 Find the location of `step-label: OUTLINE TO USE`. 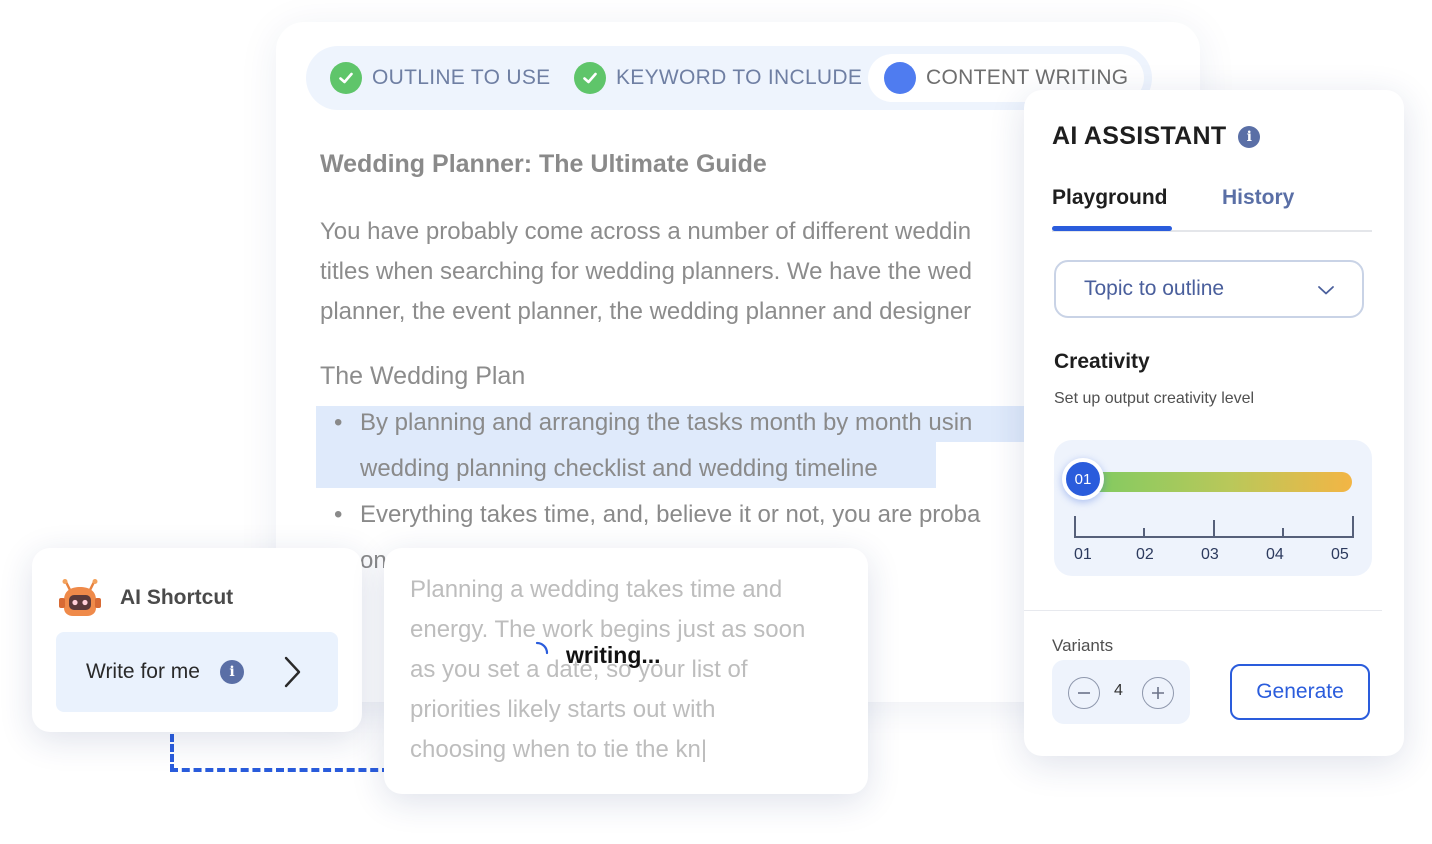

step-label: OUTLINE TO USE is located at coordinates (461, 77).